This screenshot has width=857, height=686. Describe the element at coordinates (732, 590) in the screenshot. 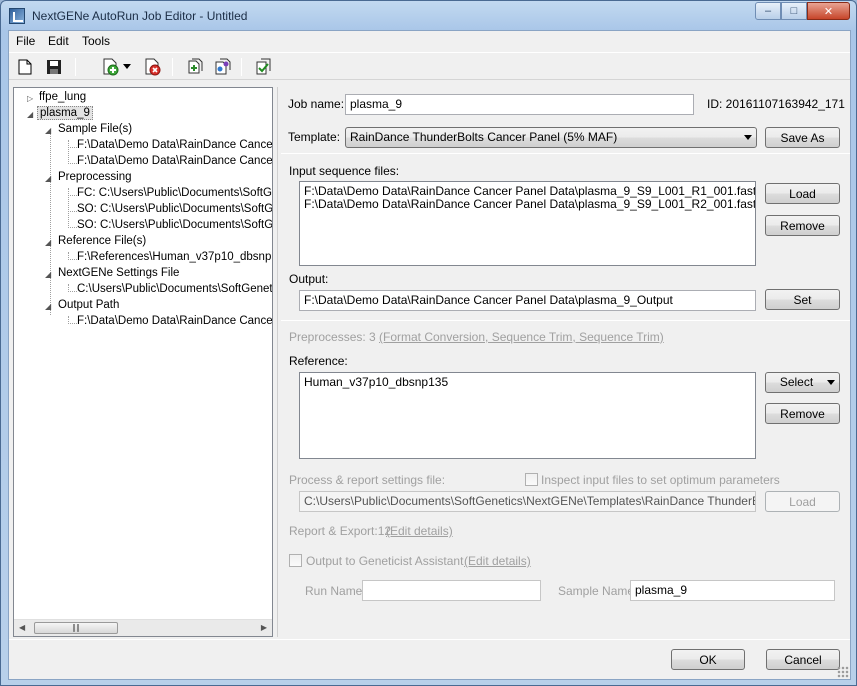

I see `sample-name-input: plasma_9` at that location.